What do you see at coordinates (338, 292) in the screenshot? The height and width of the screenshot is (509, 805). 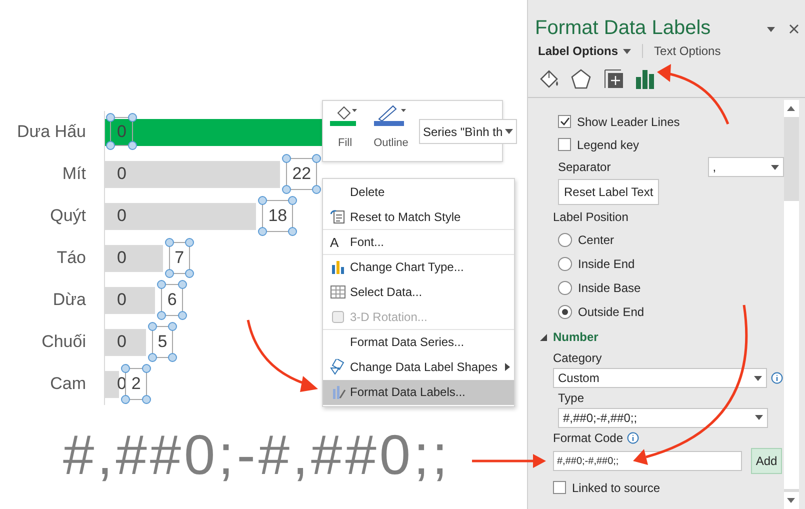 I see `table-icon` at bounding box center [338, 292].